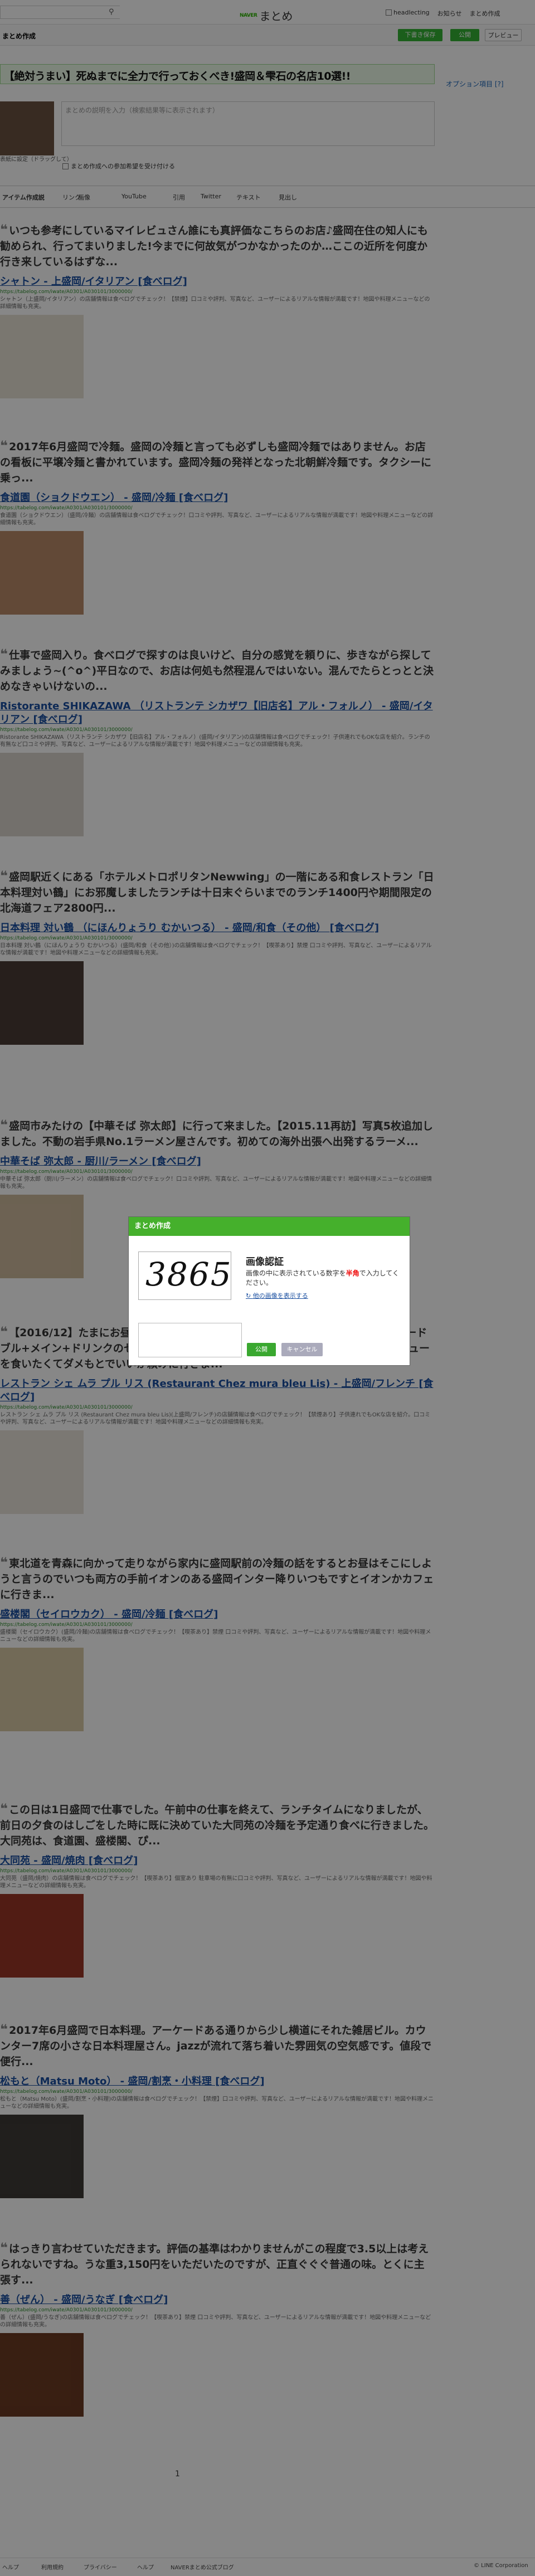 The height and width of the screenshot is (2576, 535). I want to click on dialog-header: まとめ作成, so click(269, 1226).